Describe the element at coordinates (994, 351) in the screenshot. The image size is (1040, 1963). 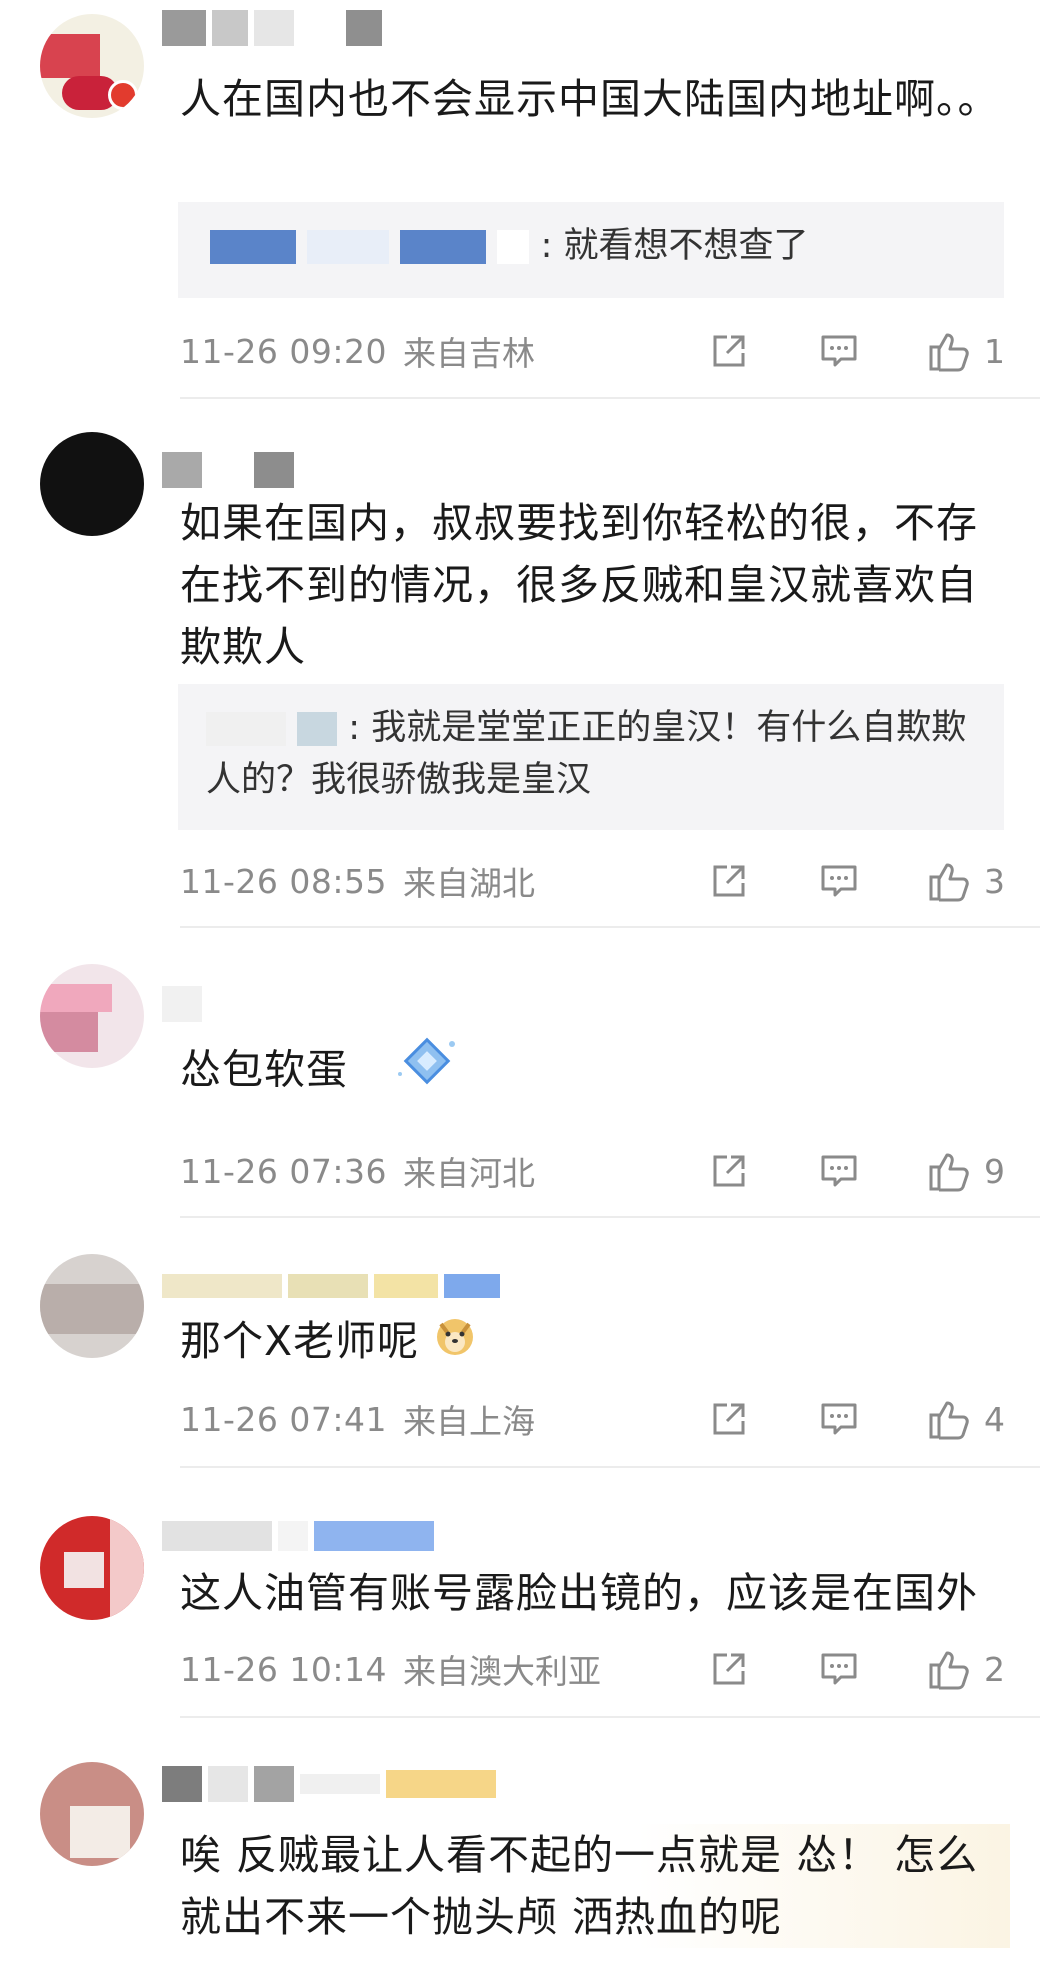
I see `like-count: 1` at that location.